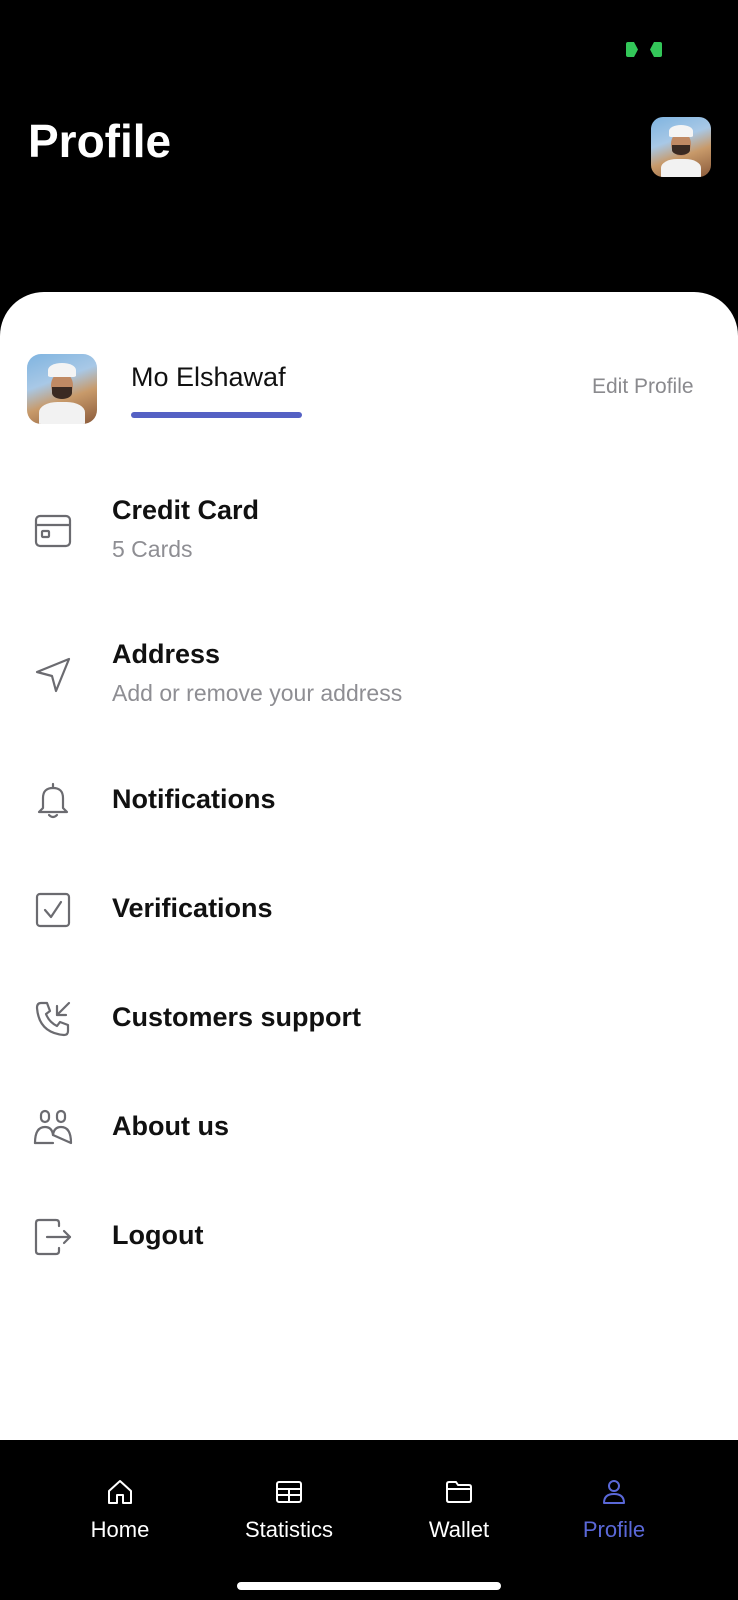 The height and width of the screenshot is (1600, 738). What do you see at coordinates (369, 1520) in the screenshot?
I see `tab-bar: Home Statistics Wallet Profile` at bounding box center [369, 1520].